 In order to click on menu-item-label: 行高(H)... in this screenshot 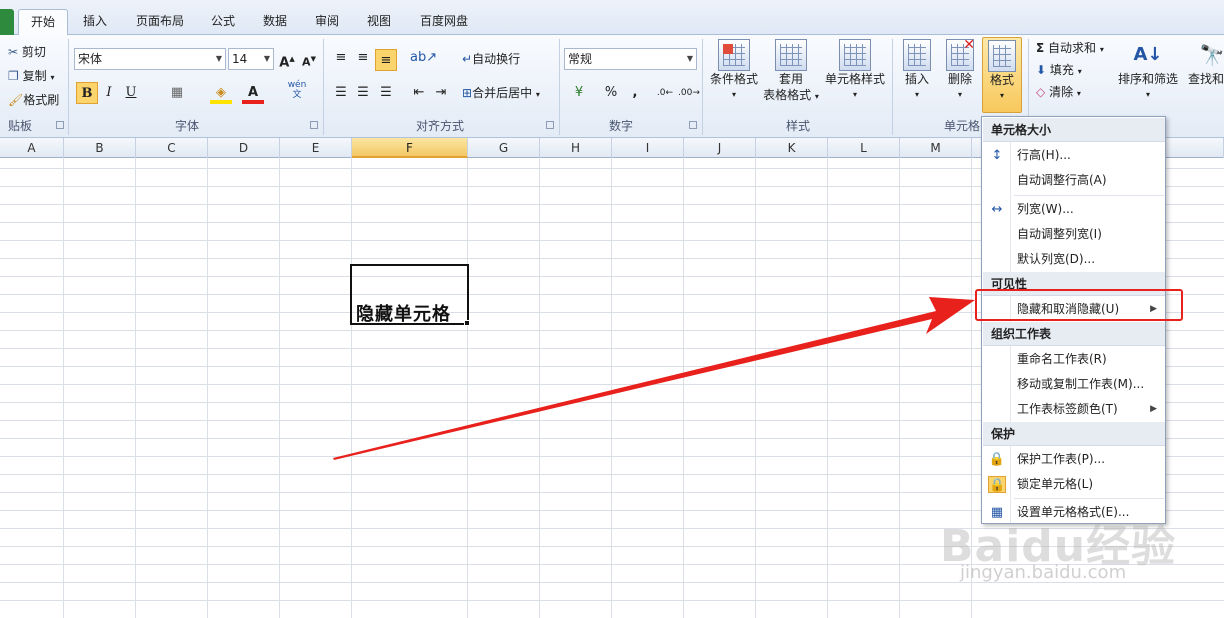, I will do `click(1044, 155)`.